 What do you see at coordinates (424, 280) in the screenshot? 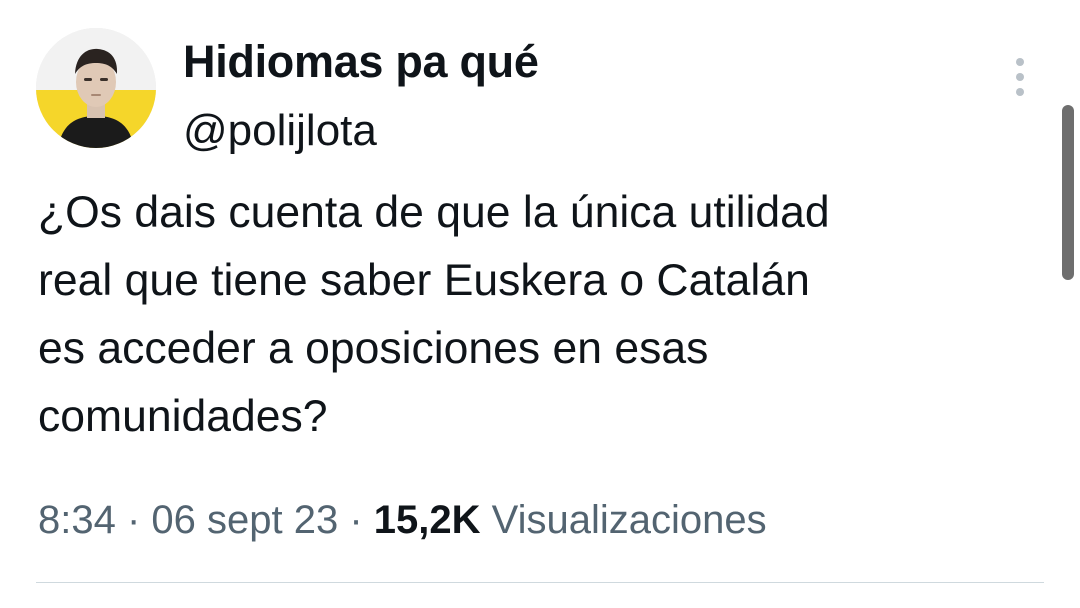
I see `tweet-text-line: real que tiene saber Euskera o Catalán` at bounding box center [424, 280].